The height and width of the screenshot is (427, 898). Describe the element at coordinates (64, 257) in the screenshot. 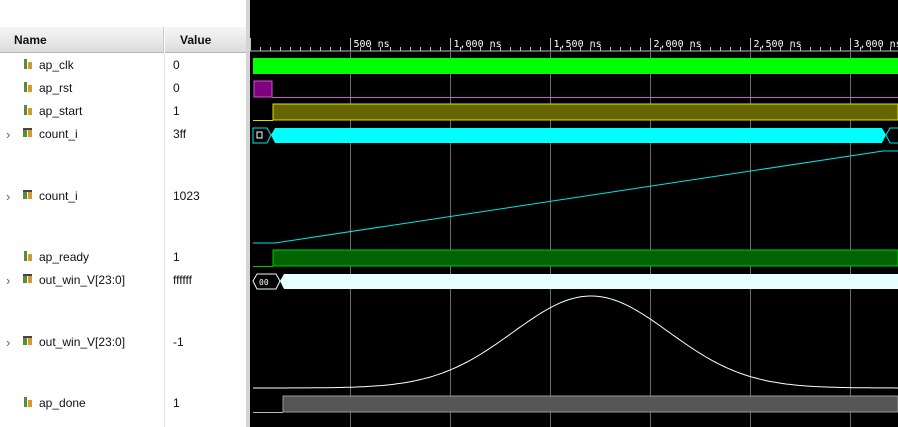

I see `signal-name: ap_ready` at that location.